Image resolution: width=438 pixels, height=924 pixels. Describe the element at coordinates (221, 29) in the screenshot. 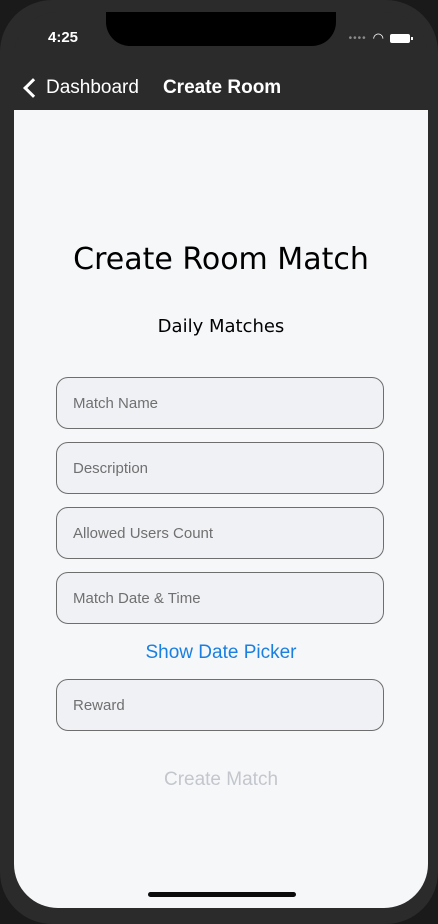

I see `notch` at that location.